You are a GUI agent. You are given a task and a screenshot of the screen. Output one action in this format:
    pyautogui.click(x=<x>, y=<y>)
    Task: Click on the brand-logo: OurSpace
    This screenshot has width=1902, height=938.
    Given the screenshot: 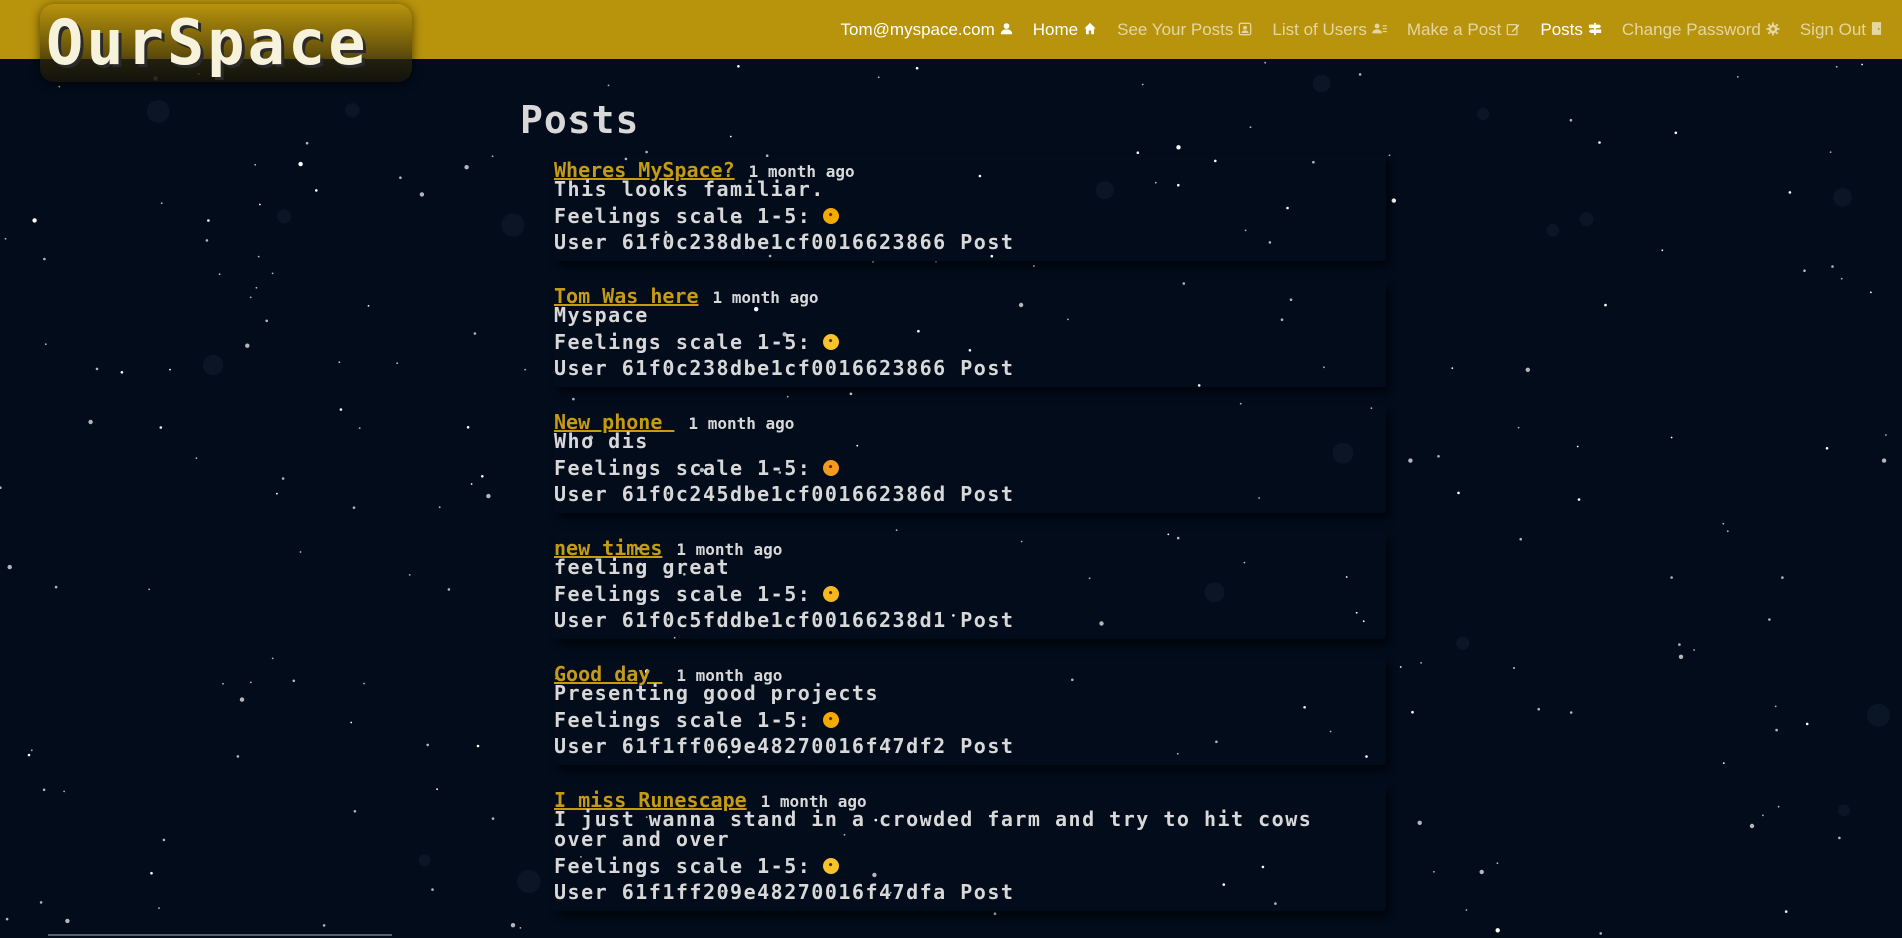 What is the action you would take?
    pyautogui.click(x=226, y=43)
    